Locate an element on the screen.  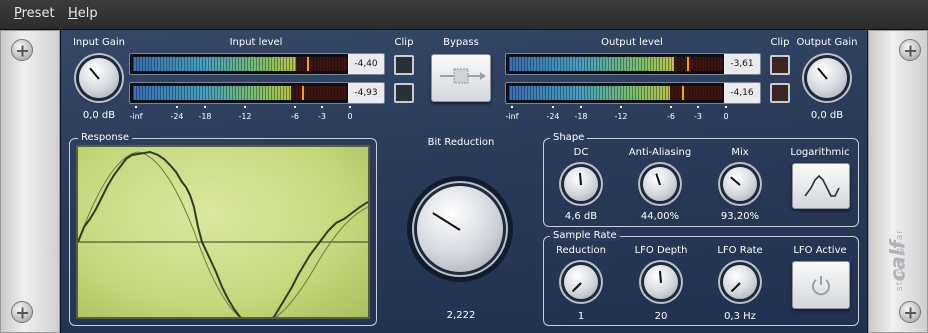
dc-value: 4,6 dB is located at coordinates (581, 216).